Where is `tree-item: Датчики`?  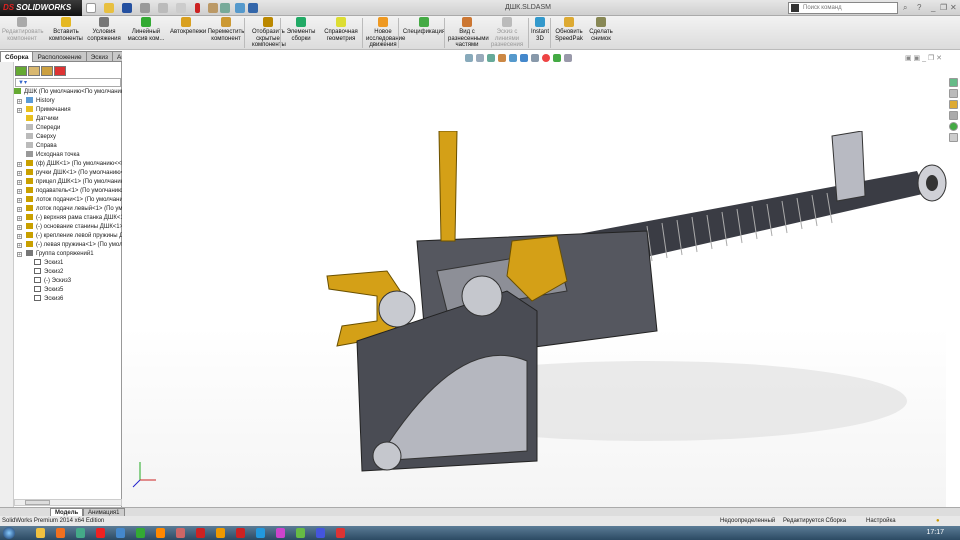 tree-item: Датчики is located at coordinates (68, 119).